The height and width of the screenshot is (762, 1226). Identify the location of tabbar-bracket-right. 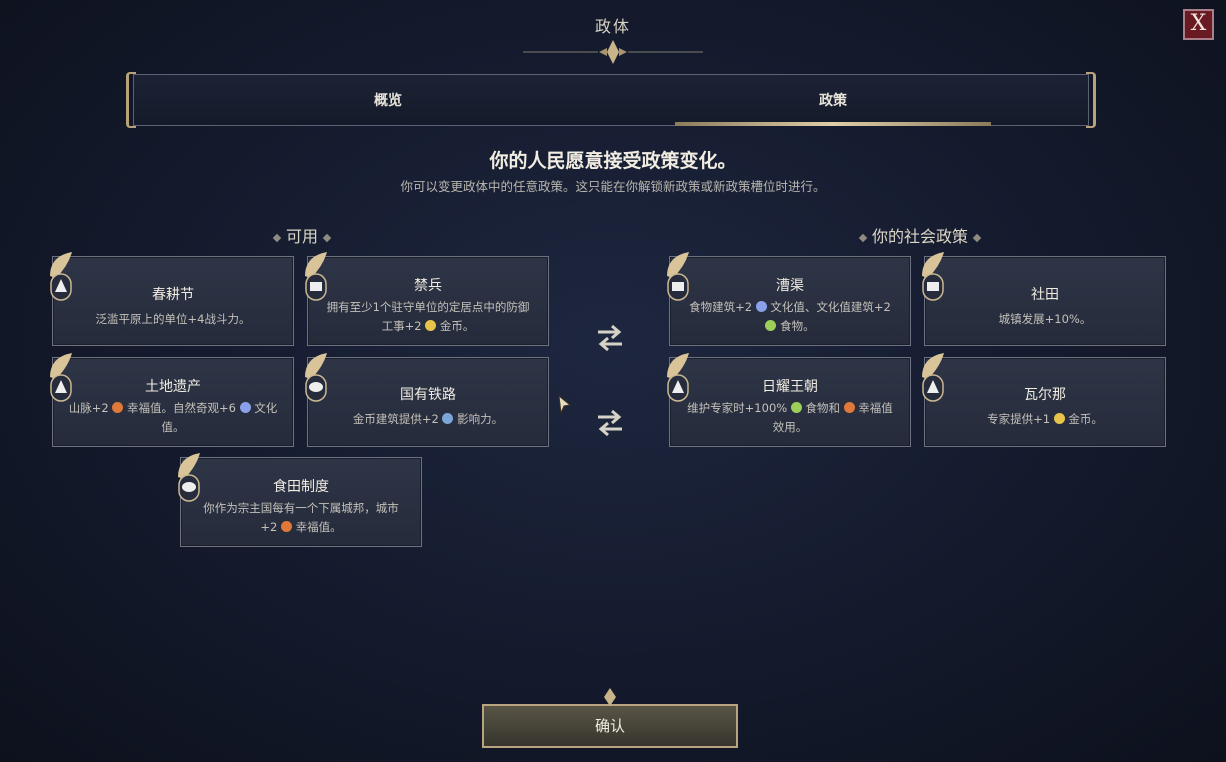
(1091, 100).